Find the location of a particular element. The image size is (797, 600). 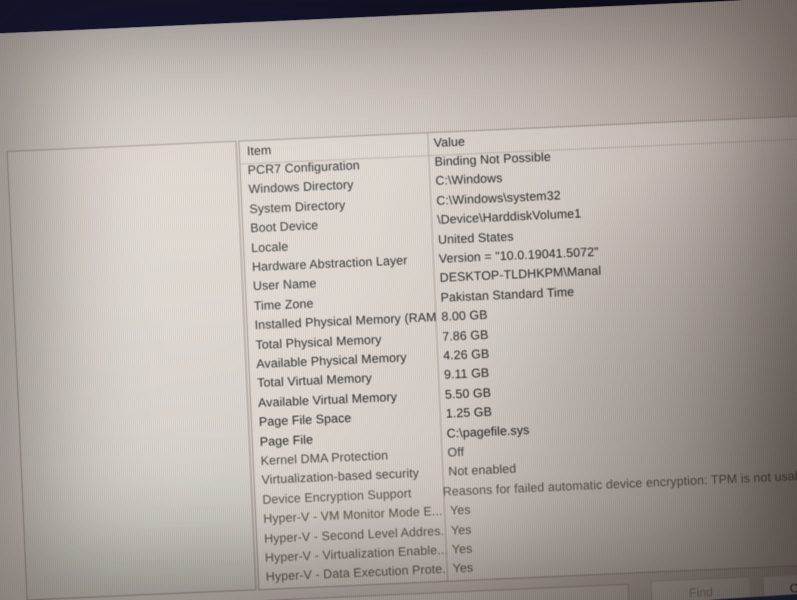

column-header-value: Value is located at coordinates (446, 142).